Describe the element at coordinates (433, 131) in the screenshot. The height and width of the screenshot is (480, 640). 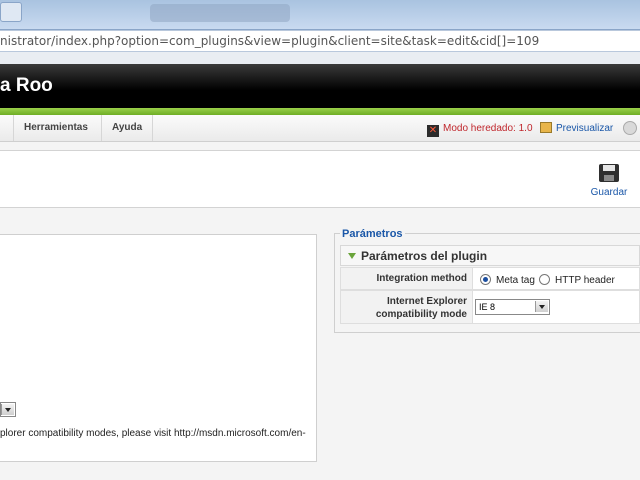
I see `legacy-mode-icon: ✕` at that location.